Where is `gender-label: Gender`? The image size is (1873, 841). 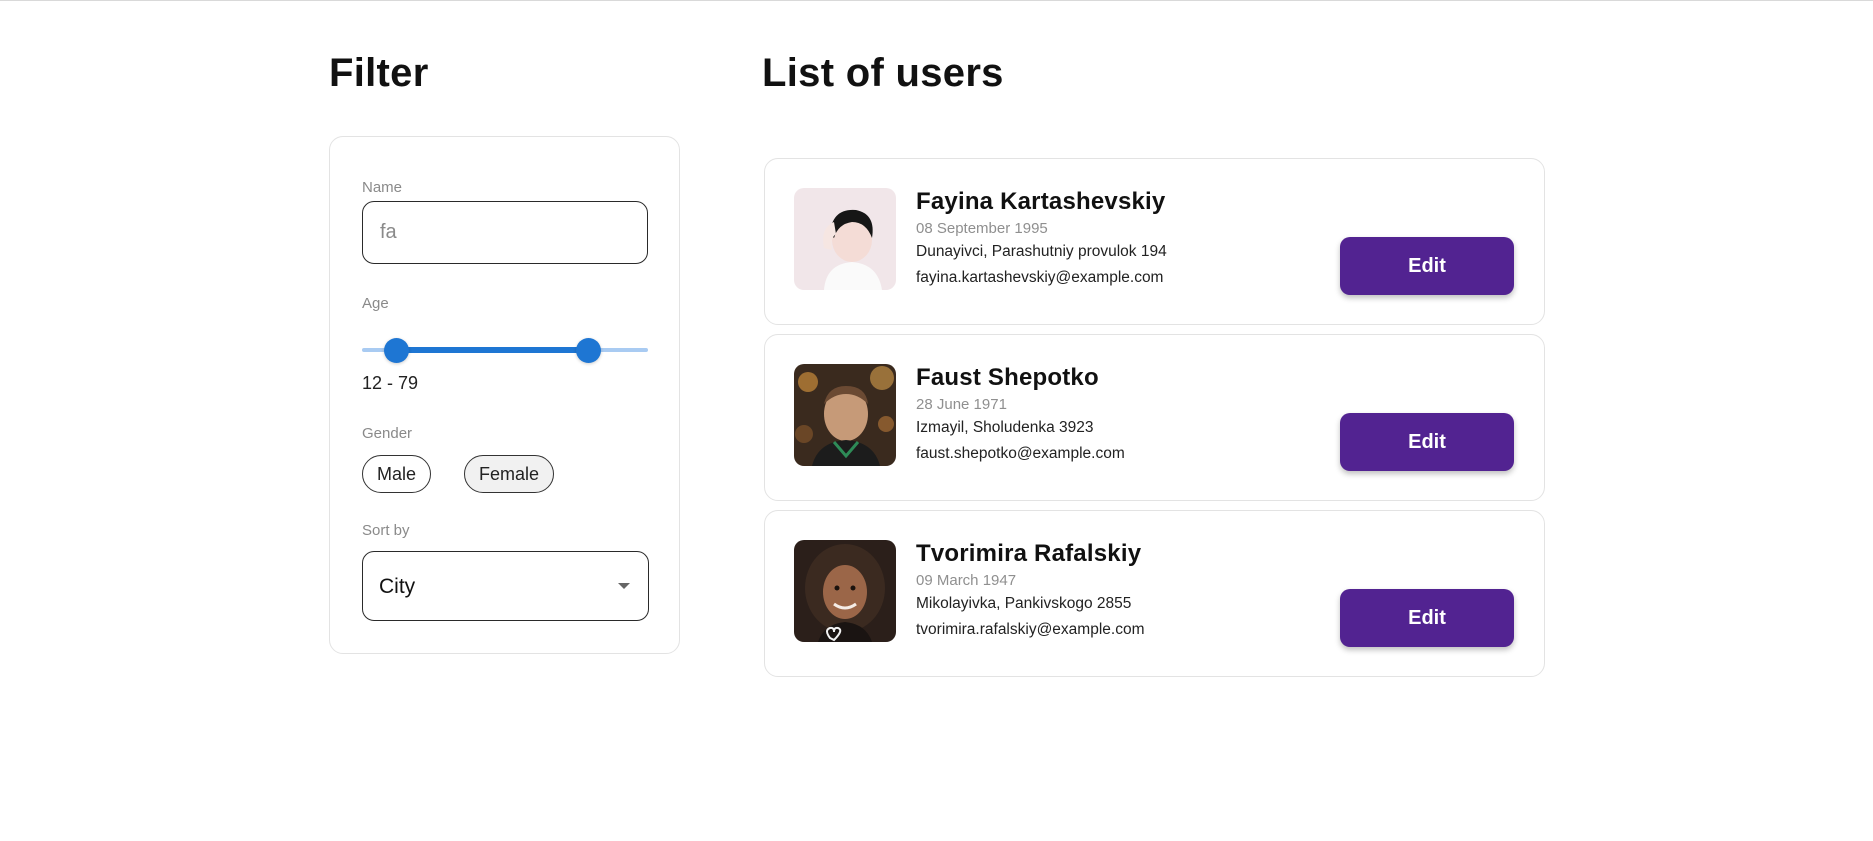 gender-label: Gender is located at coordinates (387, 433).